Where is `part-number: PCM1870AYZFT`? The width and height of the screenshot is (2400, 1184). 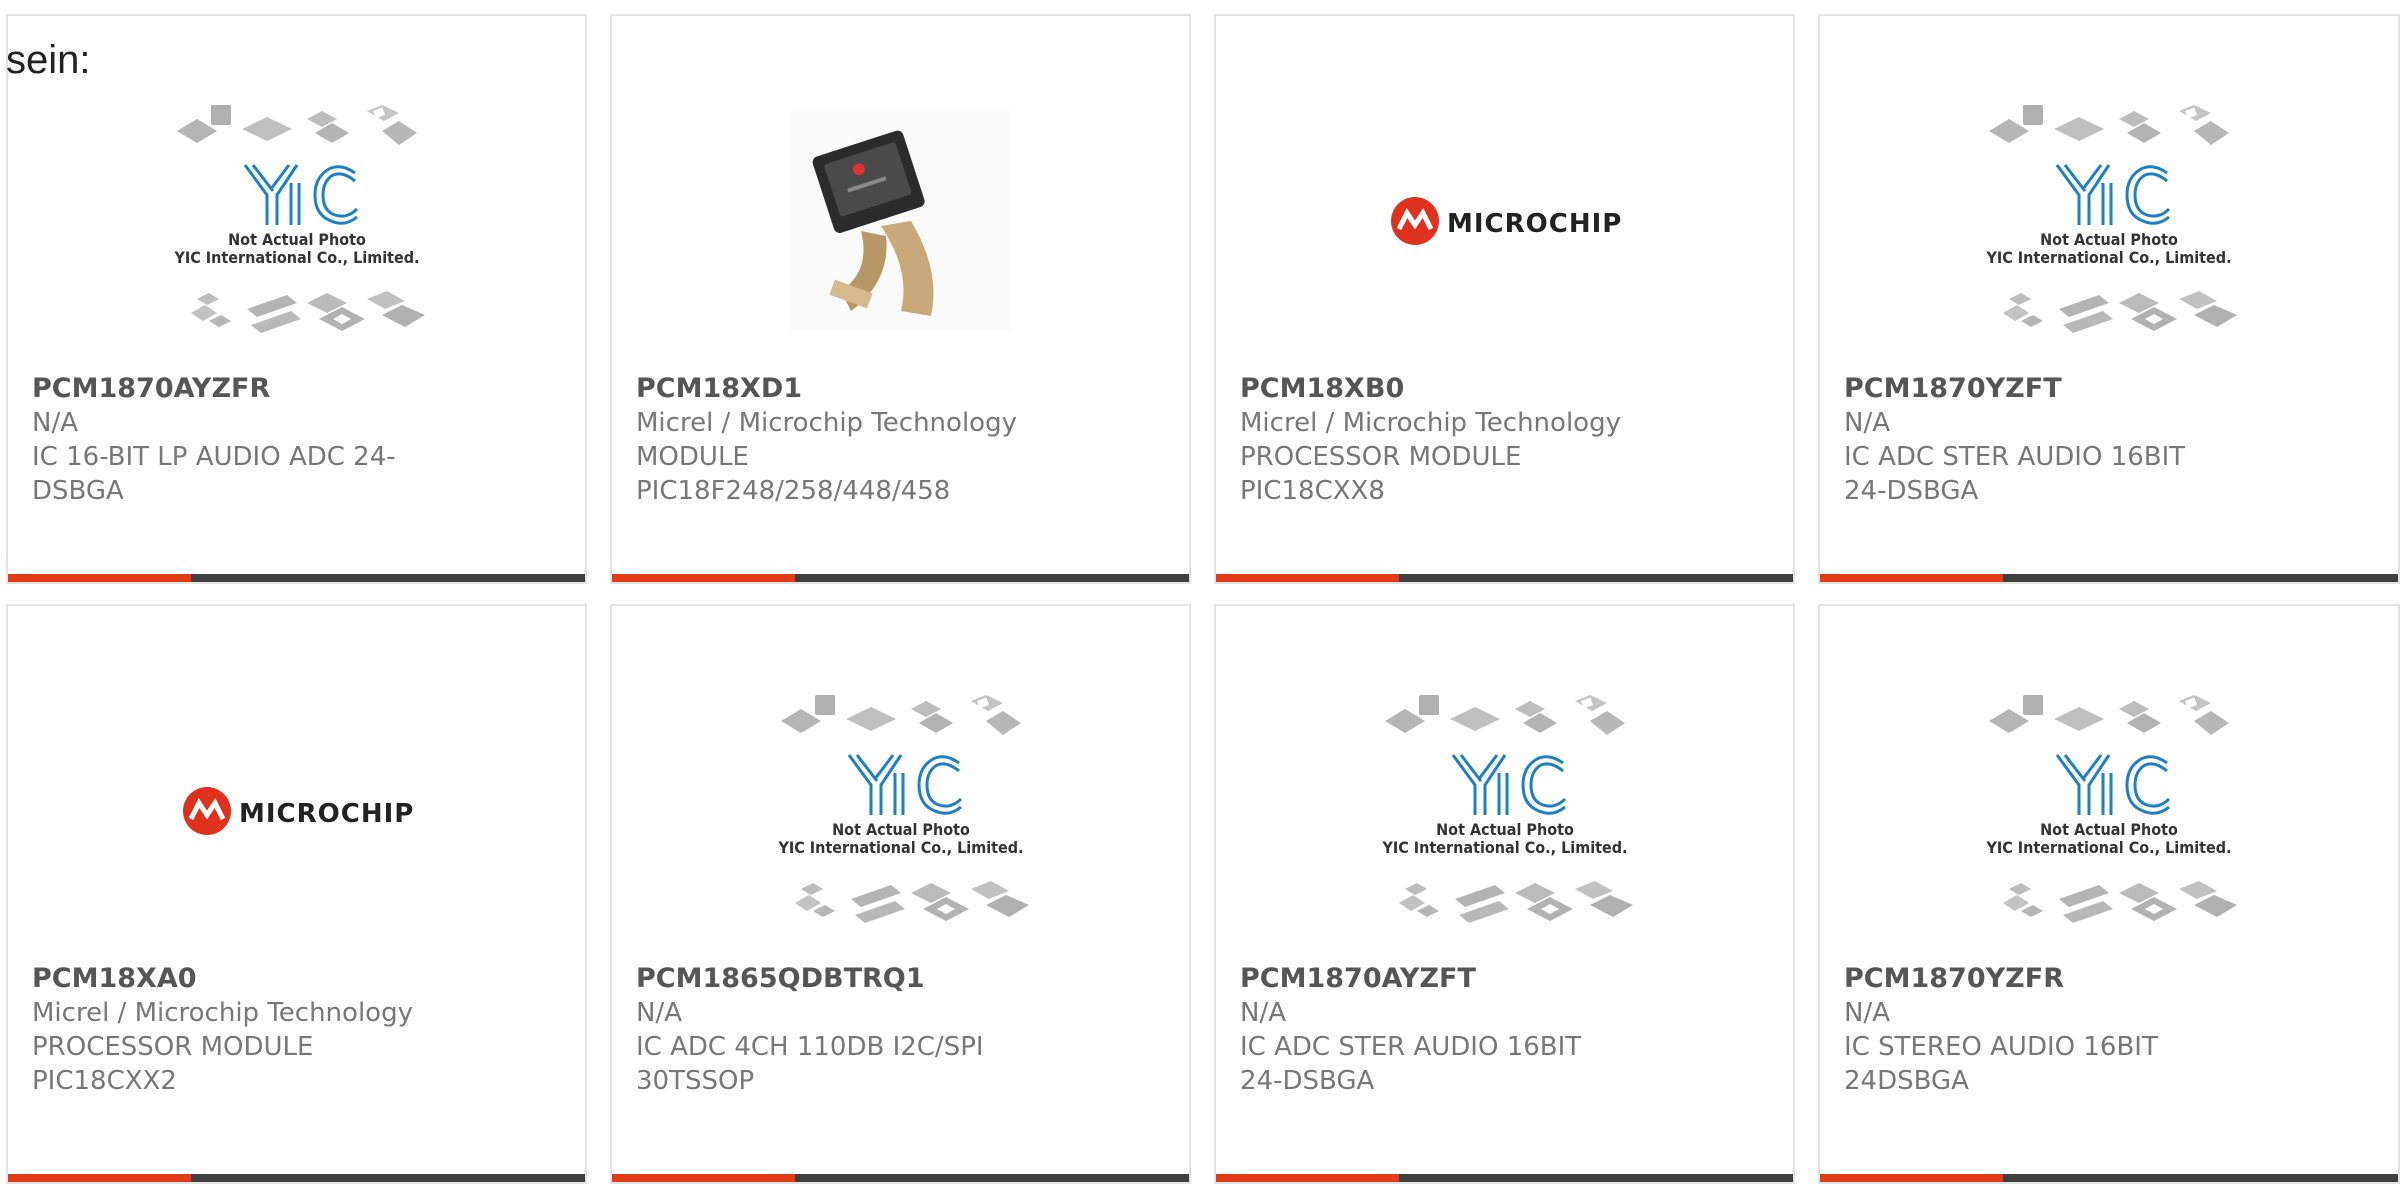 part-number: PCM1870AYZFT is located at coordinates (1504, 979).